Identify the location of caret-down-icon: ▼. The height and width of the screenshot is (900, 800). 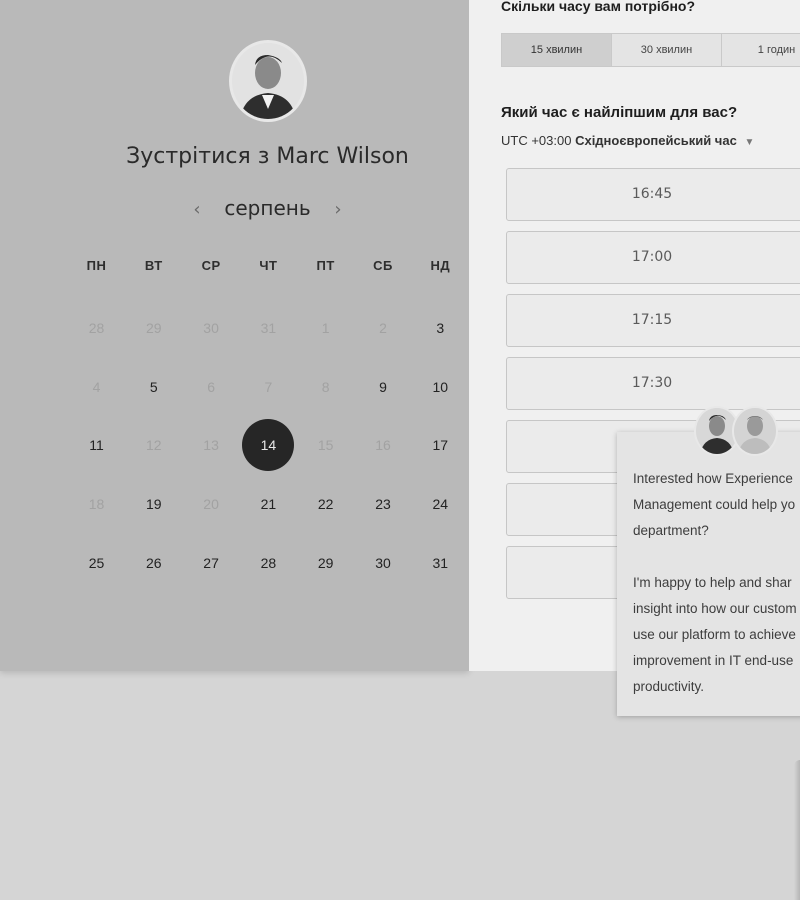
(749, 142).